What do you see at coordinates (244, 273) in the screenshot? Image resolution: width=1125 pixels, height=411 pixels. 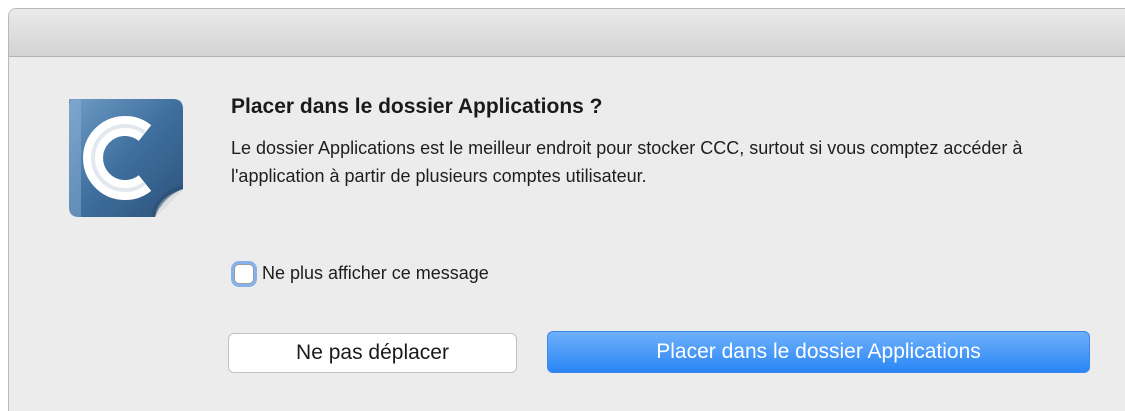 I see `dont-show-again-checkbox` at bounding box center [244, 273].